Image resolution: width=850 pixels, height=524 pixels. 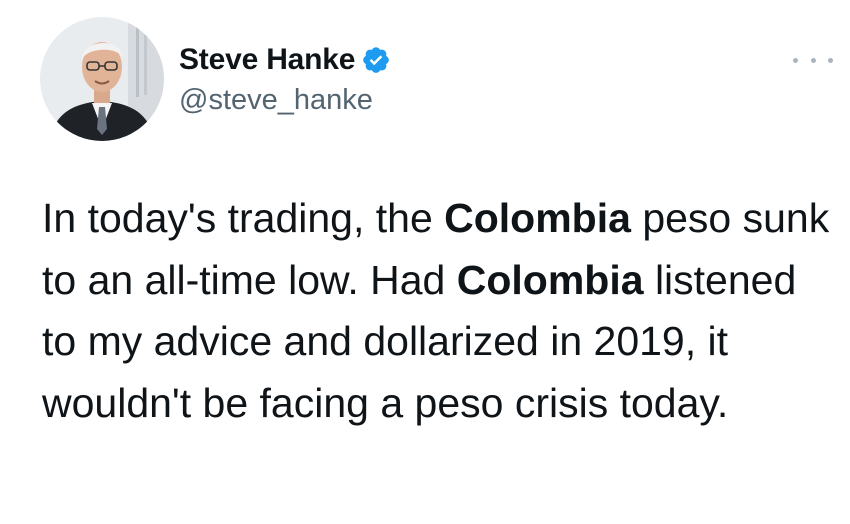 I want to click on author-display-name: Steve Hanke, so click(x=267, y=60).